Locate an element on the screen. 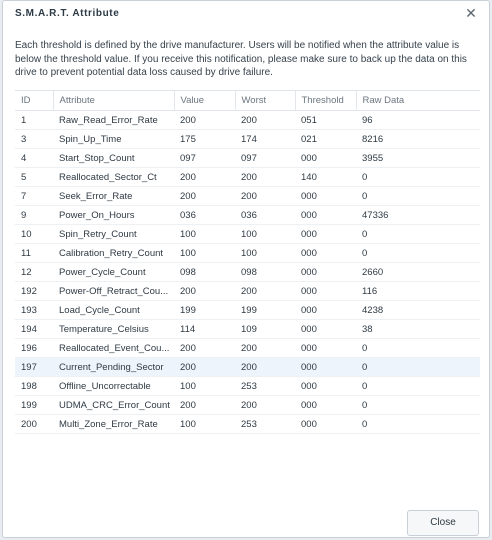 The height and width of the screenshot is (540, 492). table-row: 192 Power-Off_Retract_Cou... 200 200 000 116 is located at coordinates (247, 291).